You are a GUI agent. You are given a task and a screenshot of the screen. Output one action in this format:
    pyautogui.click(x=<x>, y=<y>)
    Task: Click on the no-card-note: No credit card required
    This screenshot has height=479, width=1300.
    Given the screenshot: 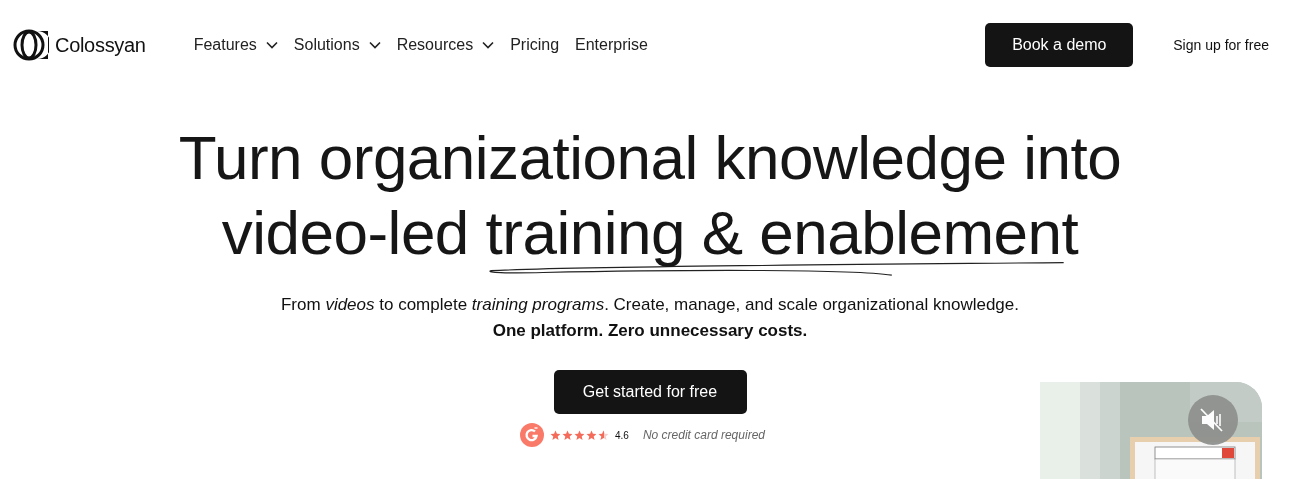 What is the action you would take?
    pyautogui.click(x=703, y=435)
    